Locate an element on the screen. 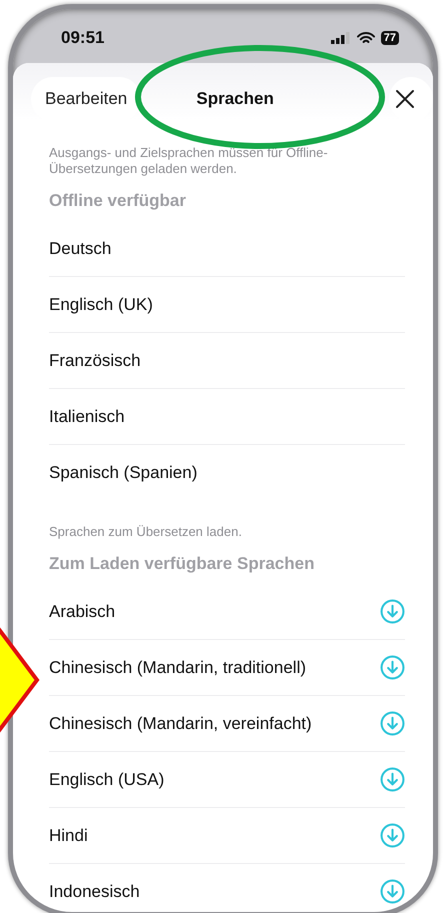 This screenshot has height=913, width=443. section-header: Offline verfügbar is located at coordinates (118, 201).